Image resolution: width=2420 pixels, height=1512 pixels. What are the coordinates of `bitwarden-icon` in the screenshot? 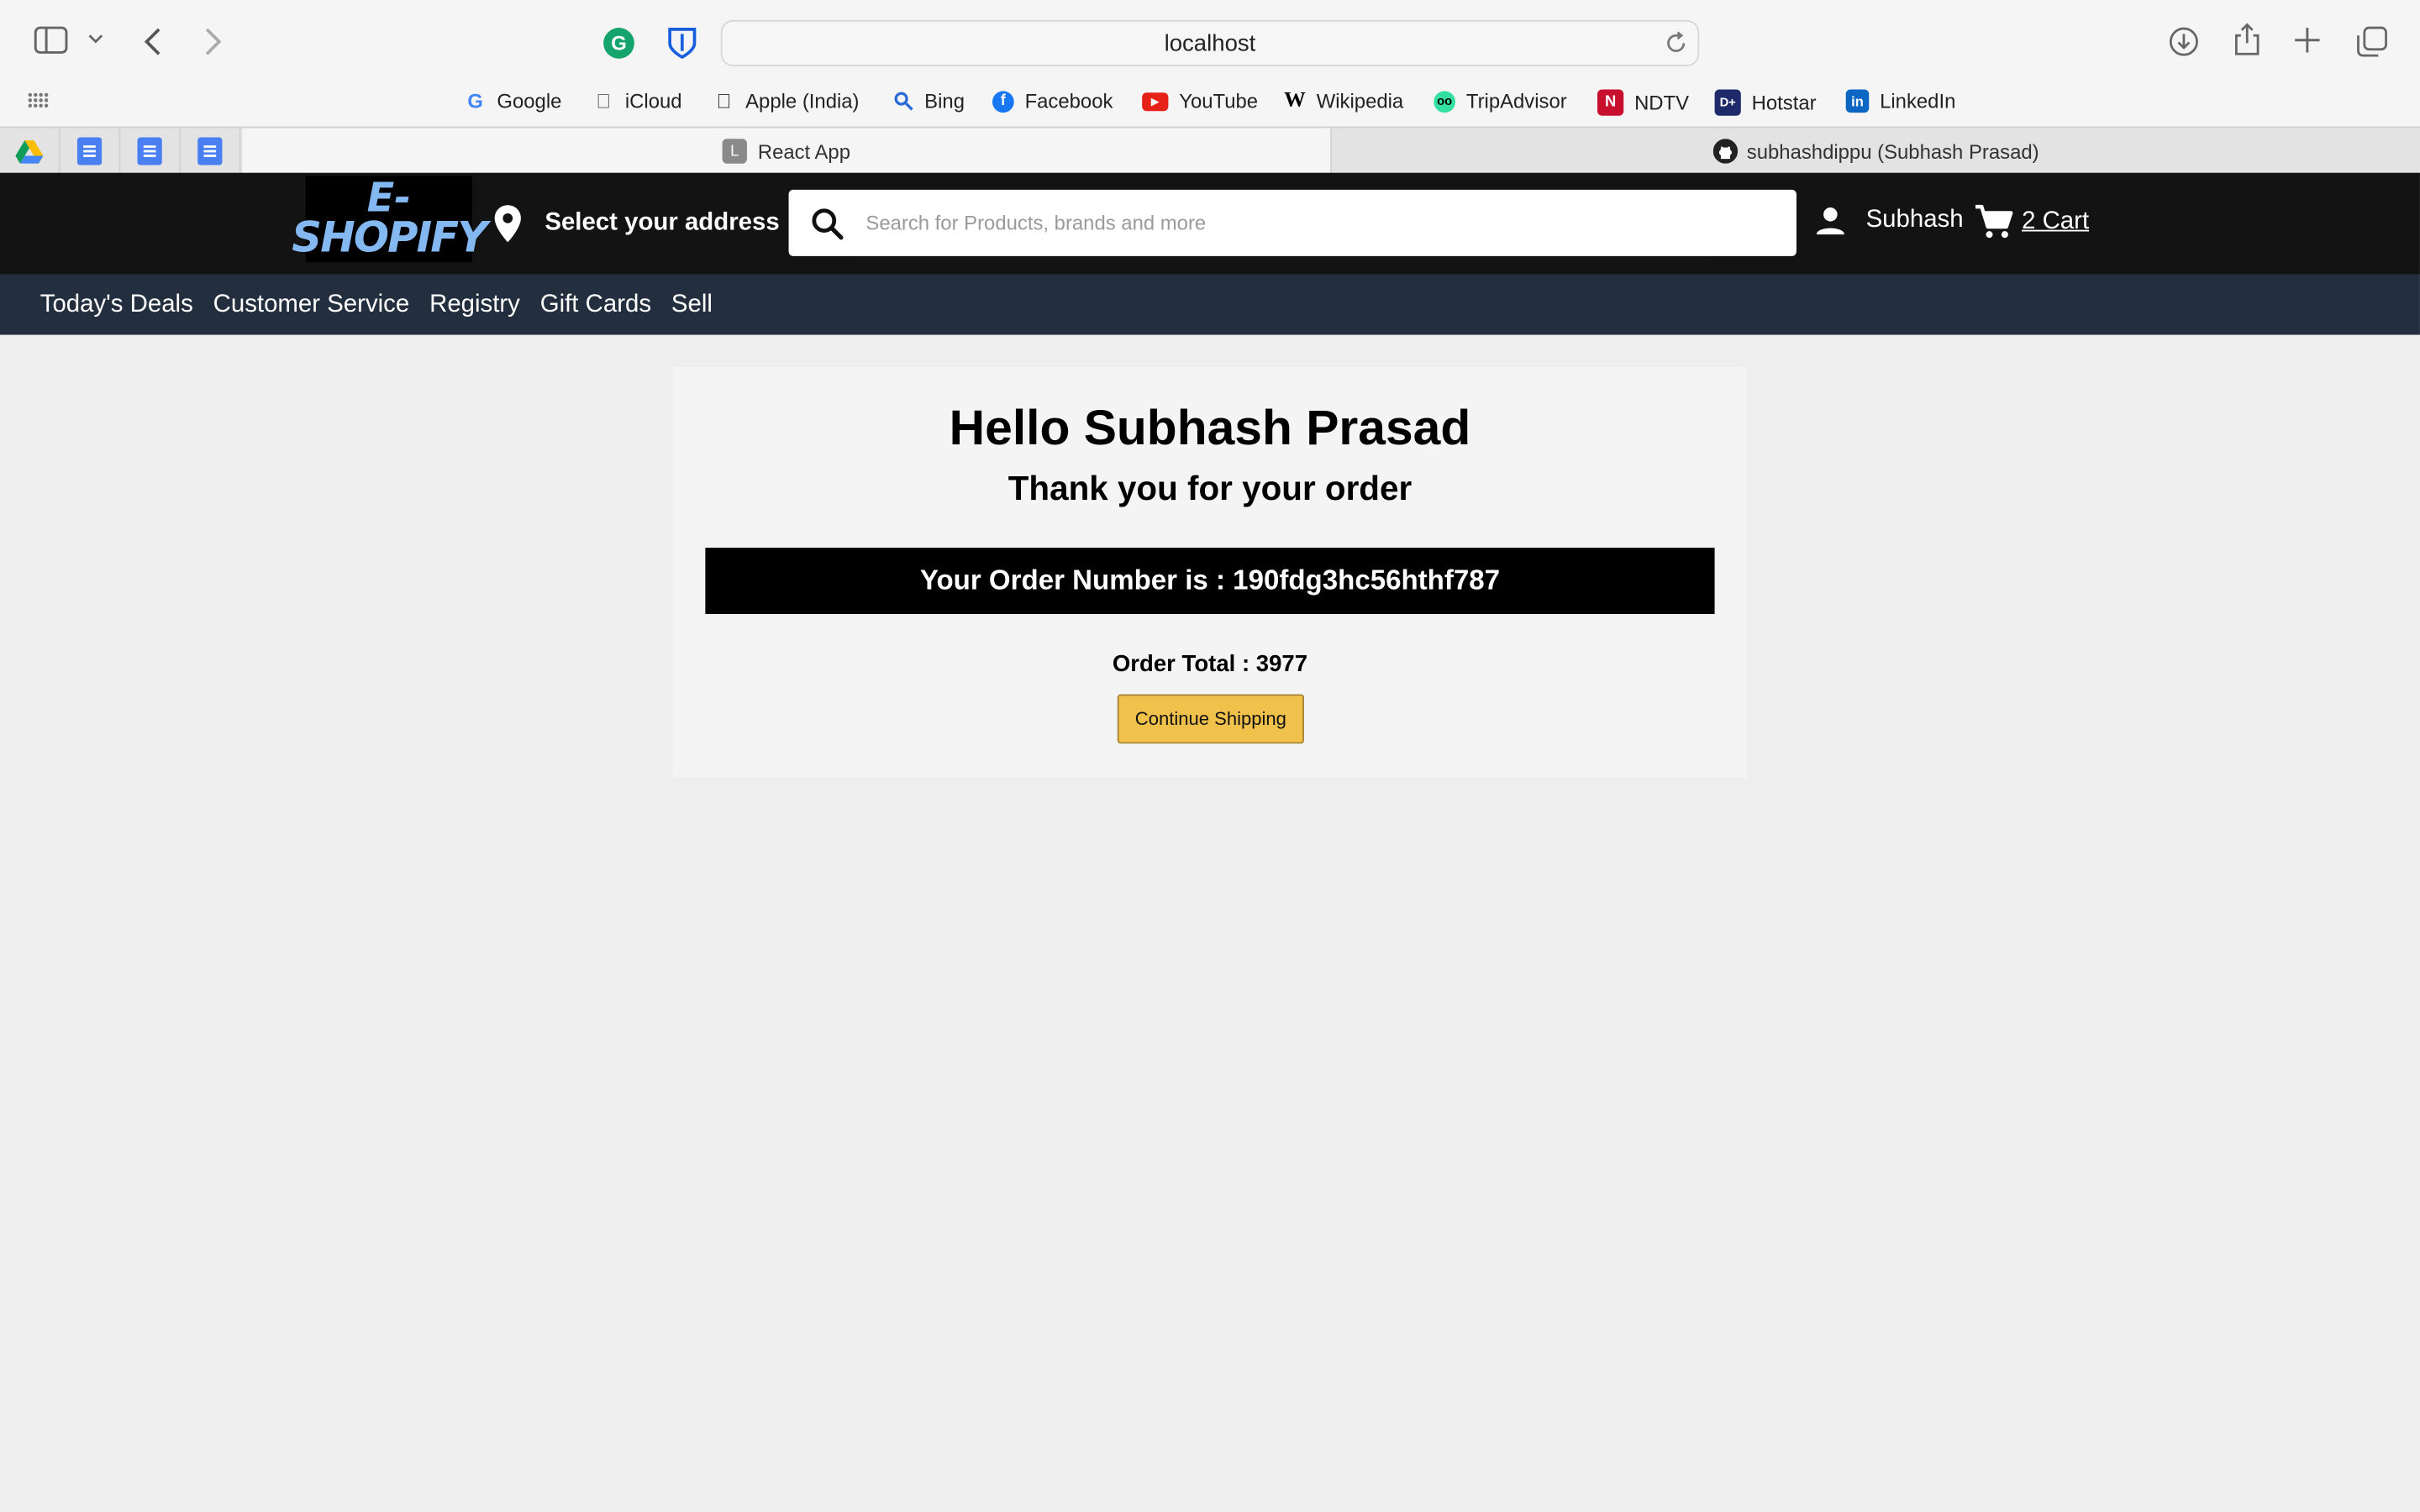 It's located at (682, 43).